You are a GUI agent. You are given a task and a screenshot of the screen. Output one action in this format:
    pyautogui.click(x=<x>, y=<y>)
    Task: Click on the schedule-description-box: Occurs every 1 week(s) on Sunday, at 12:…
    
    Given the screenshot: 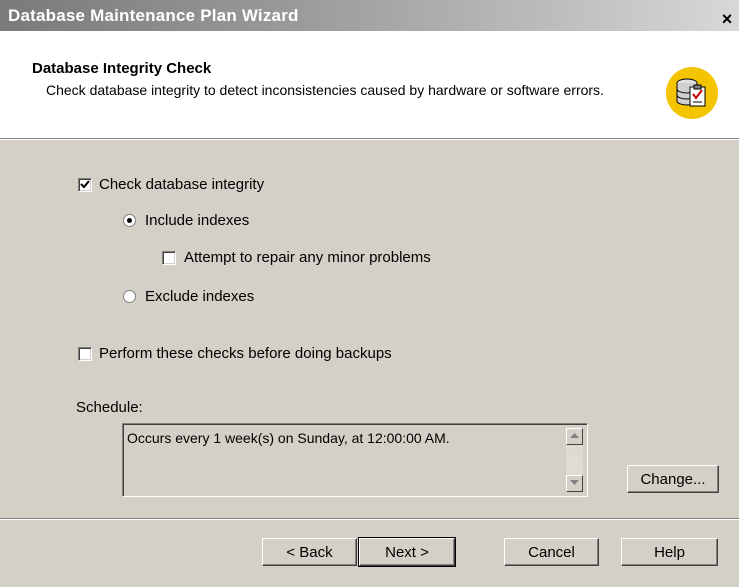 What is the action you would take?
    pyautogui.click(x=355, y=460)
    